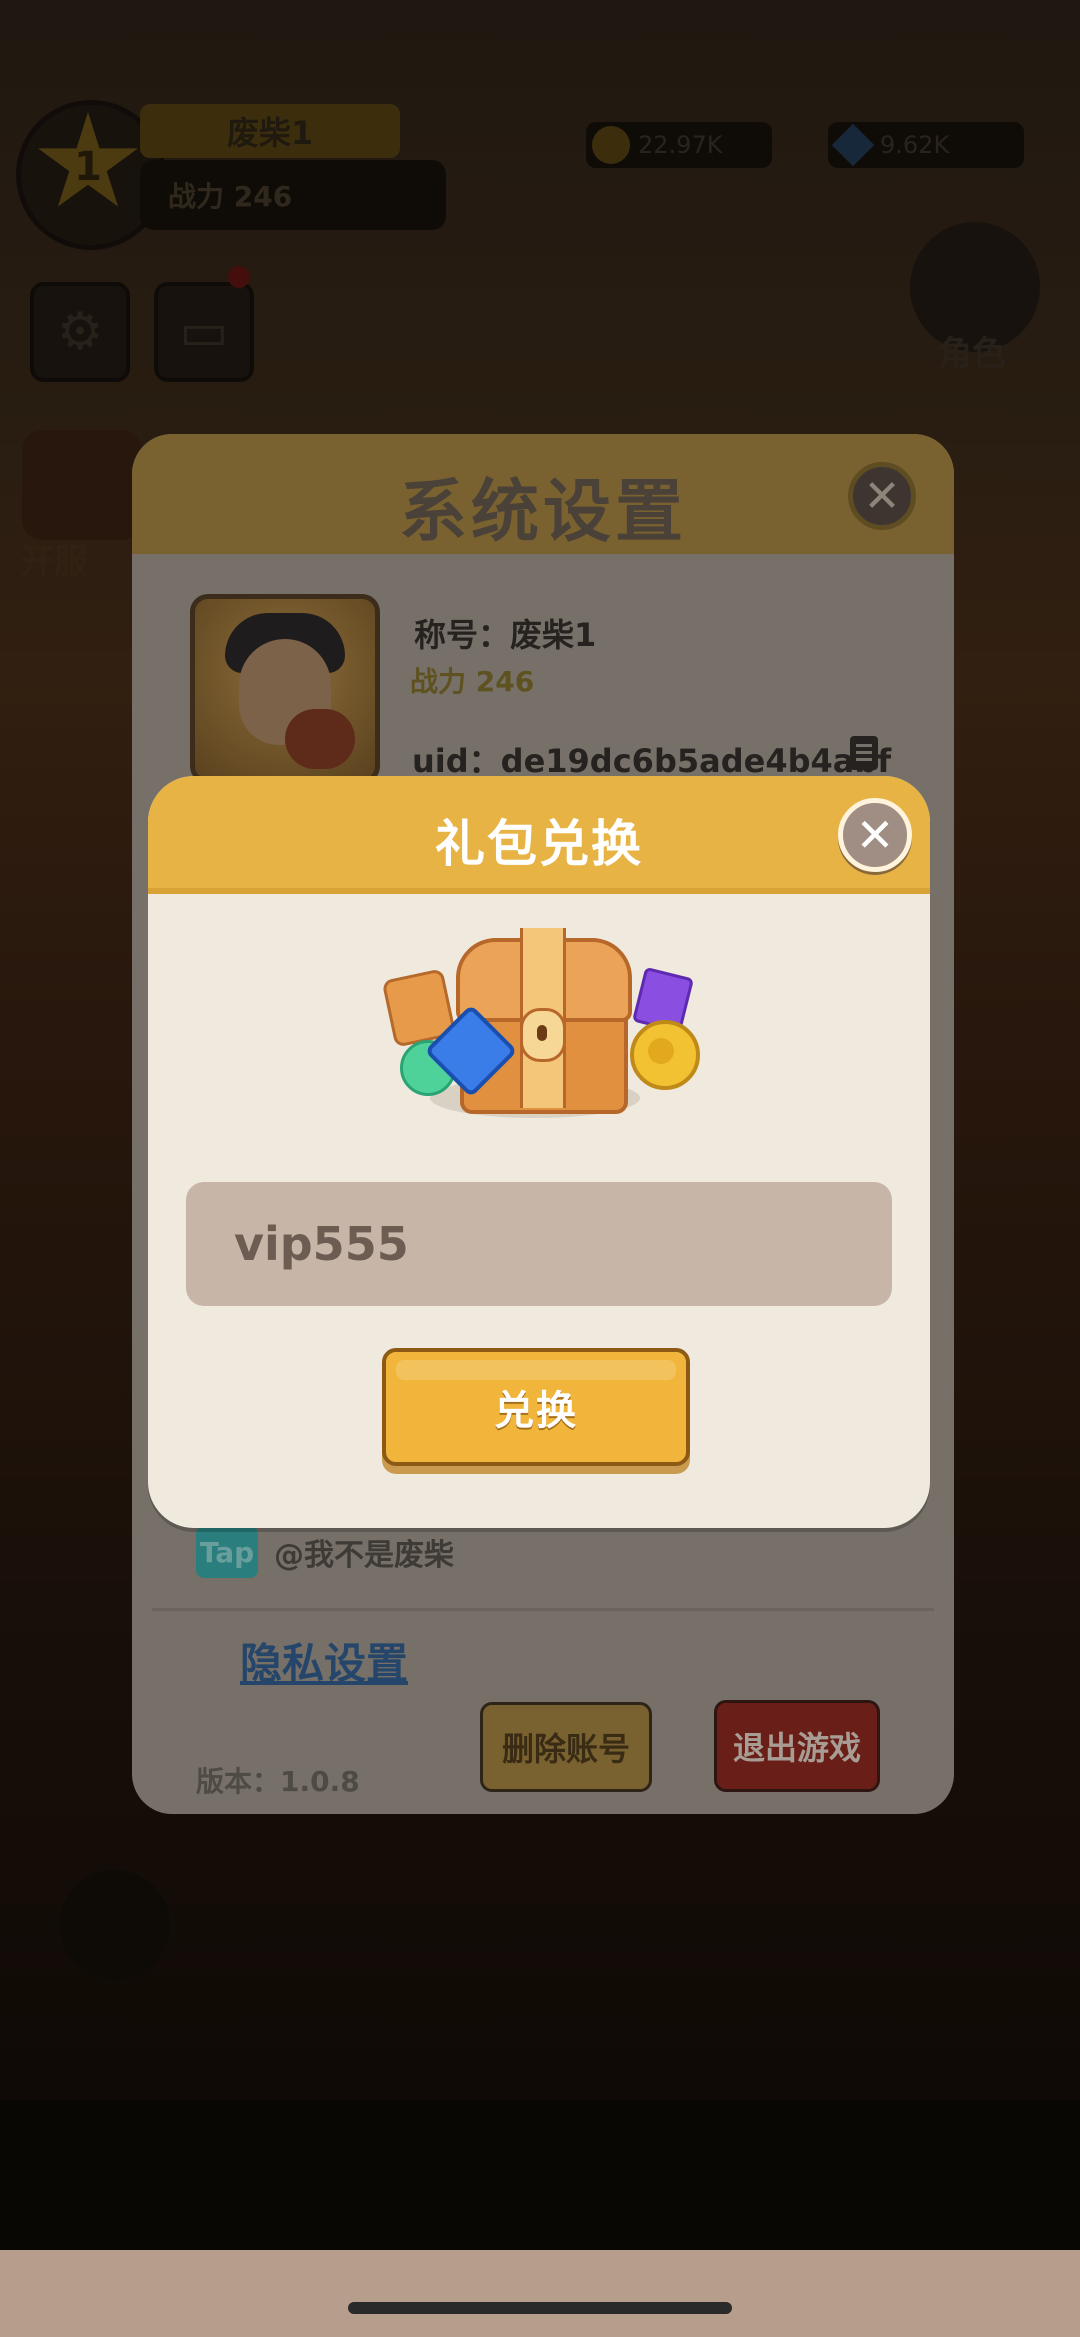 The image size is (1080, 2337). I want to click on redeem-button: 兑换, so click(536, 1407).